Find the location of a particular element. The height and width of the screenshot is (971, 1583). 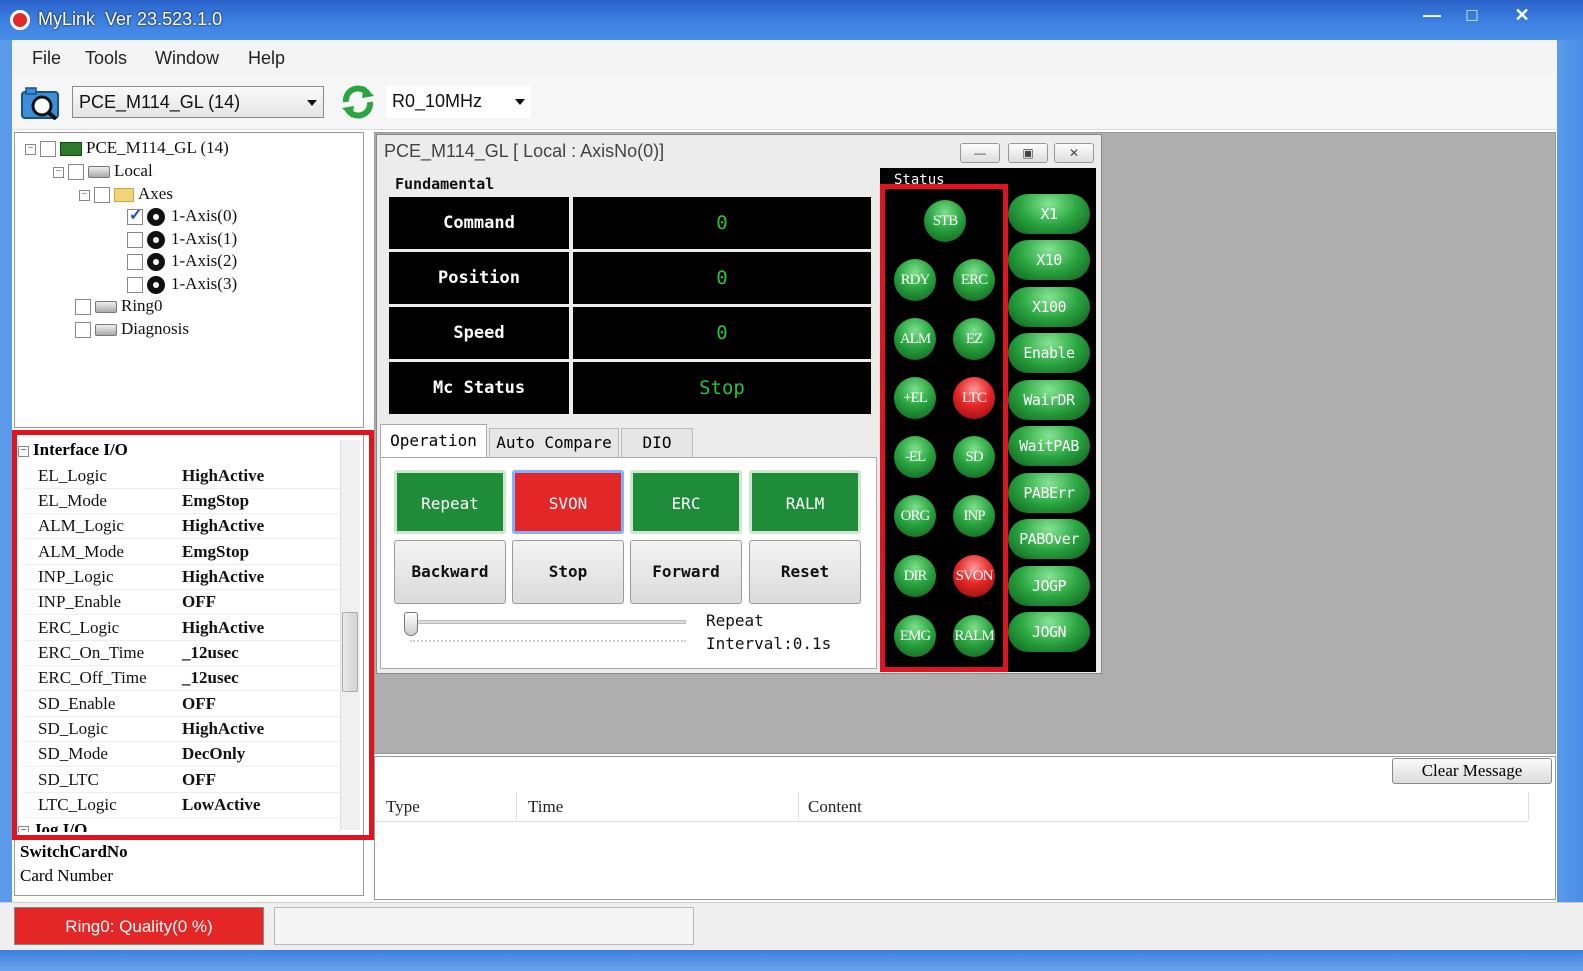

tree-node-card: − PCE_M114_GL (14) is located at coordinates (127, 148).